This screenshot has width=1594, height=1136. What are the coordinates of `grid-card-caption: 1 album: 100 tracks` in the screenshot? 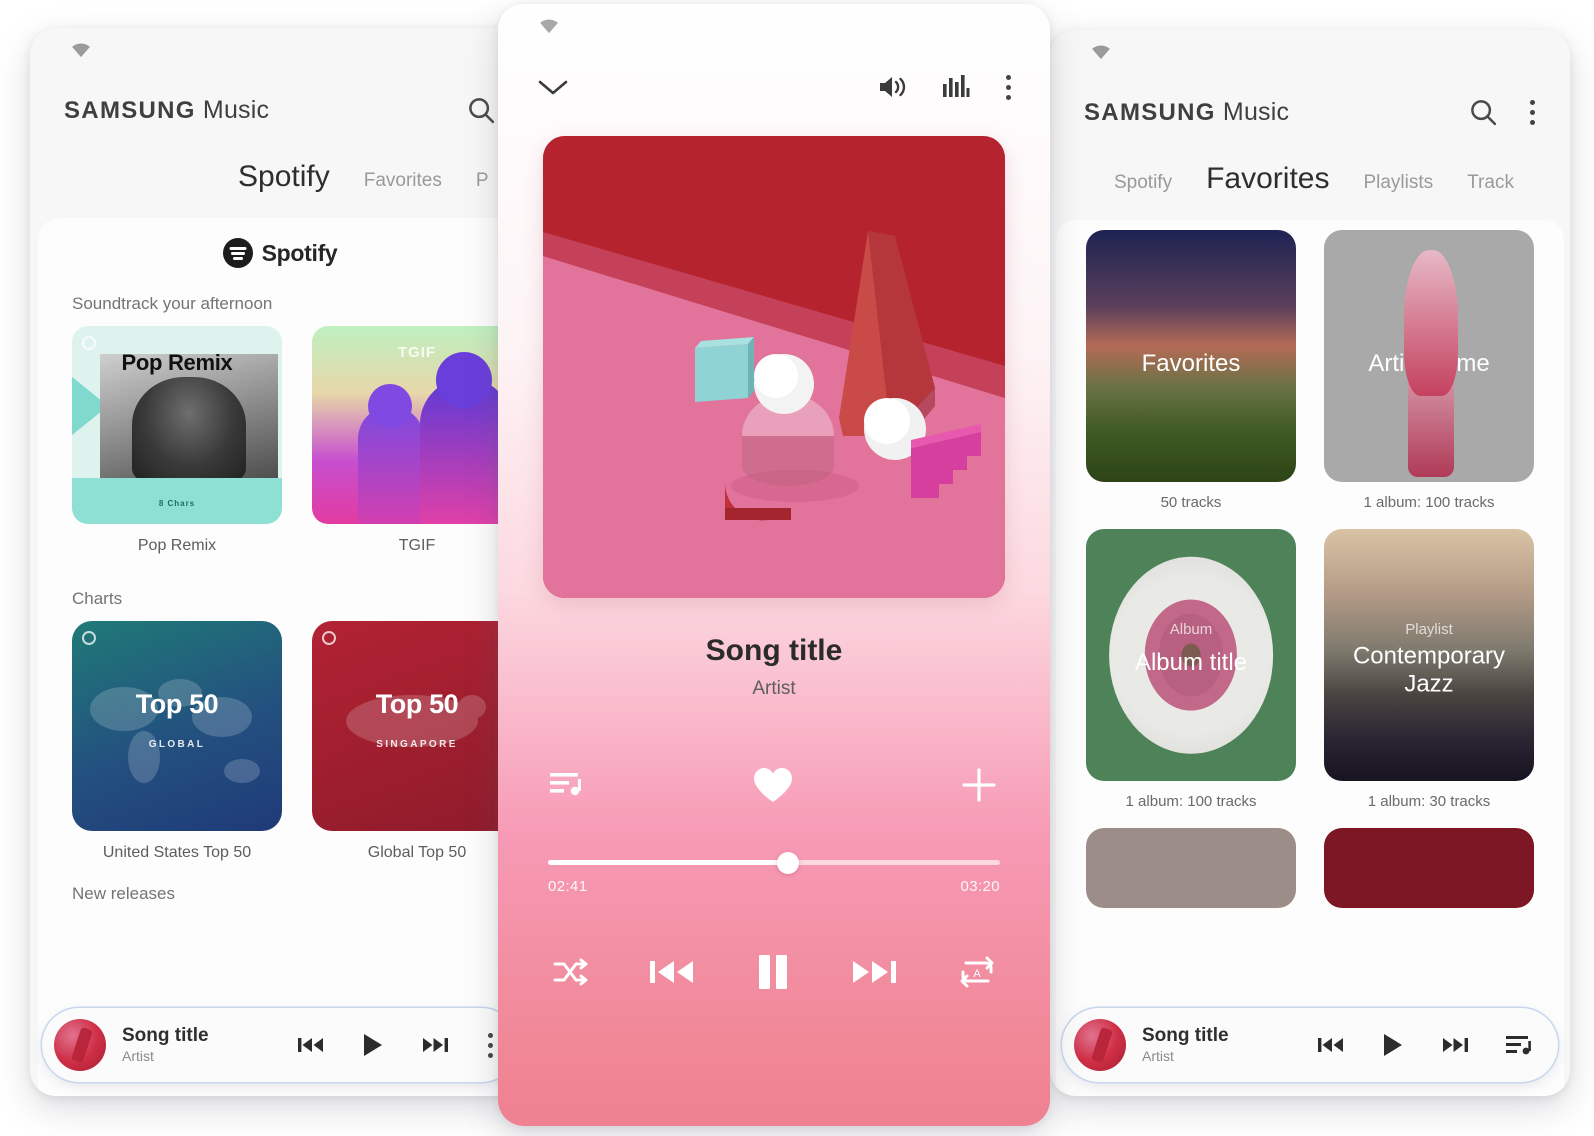 It's located at (1429, 502).